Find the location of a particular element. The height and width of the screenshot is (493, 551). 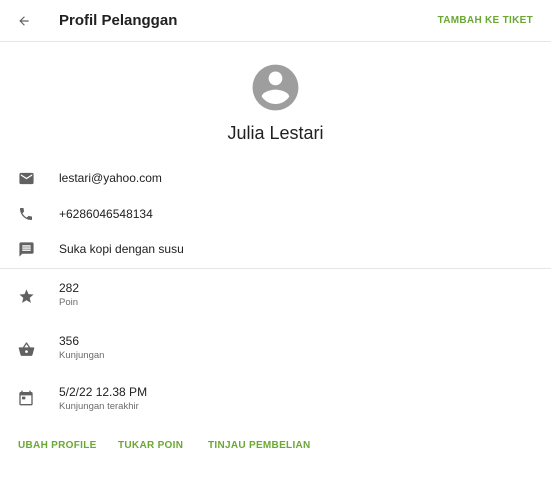

avatar is located at coordinates (275, 87).